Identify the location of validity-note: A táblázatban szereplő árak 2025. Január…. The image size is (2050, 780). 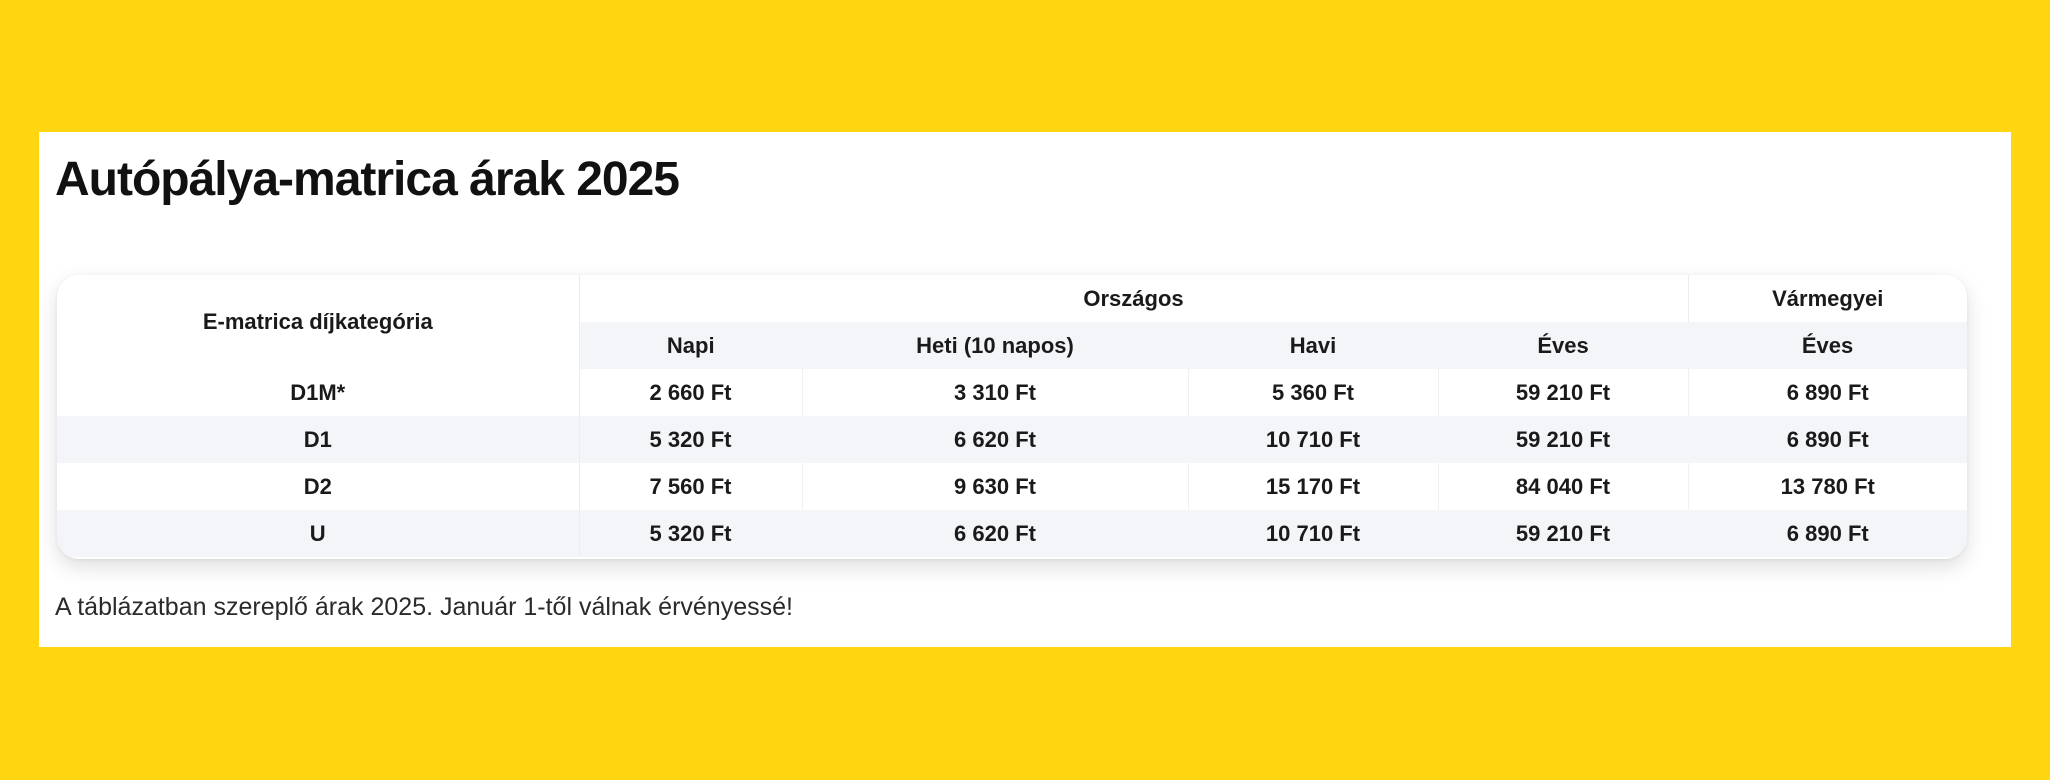
(424, 607).